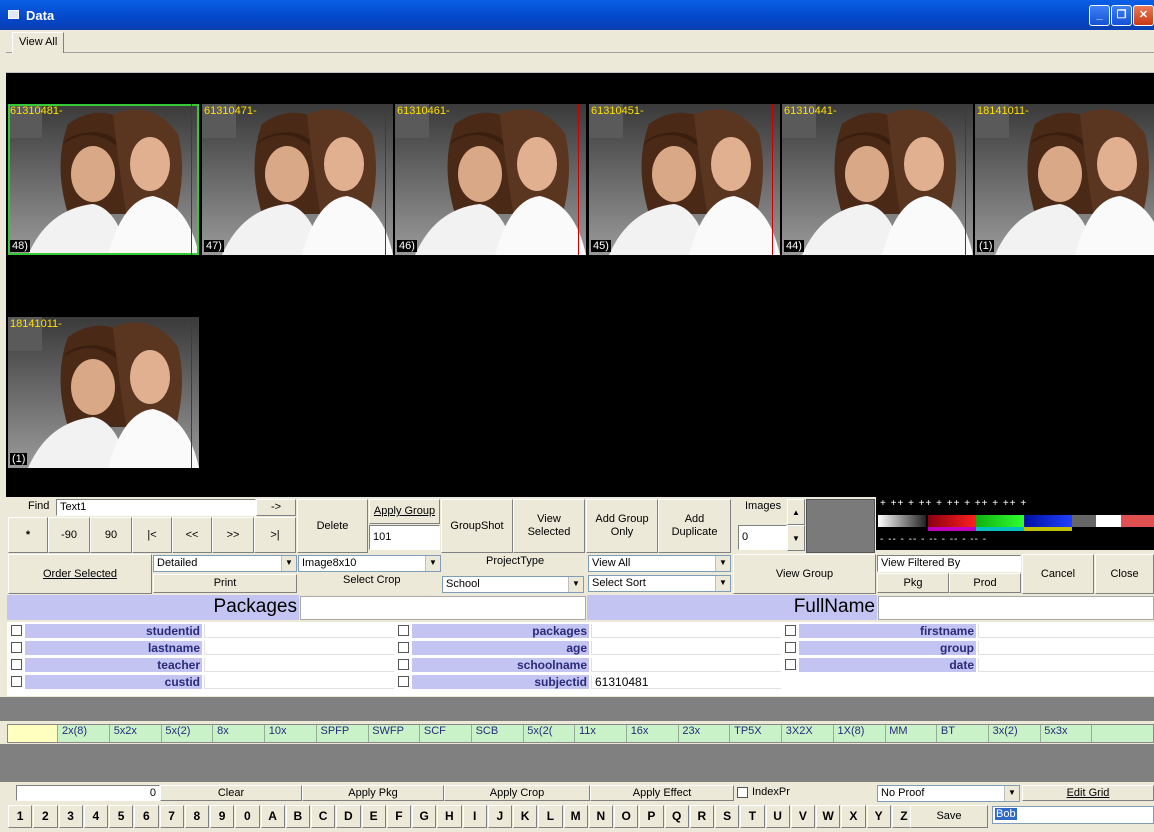  Describe the element at coordinates (913, 583) in the screenshot. I see `pkg-button: Pkg` at that location.